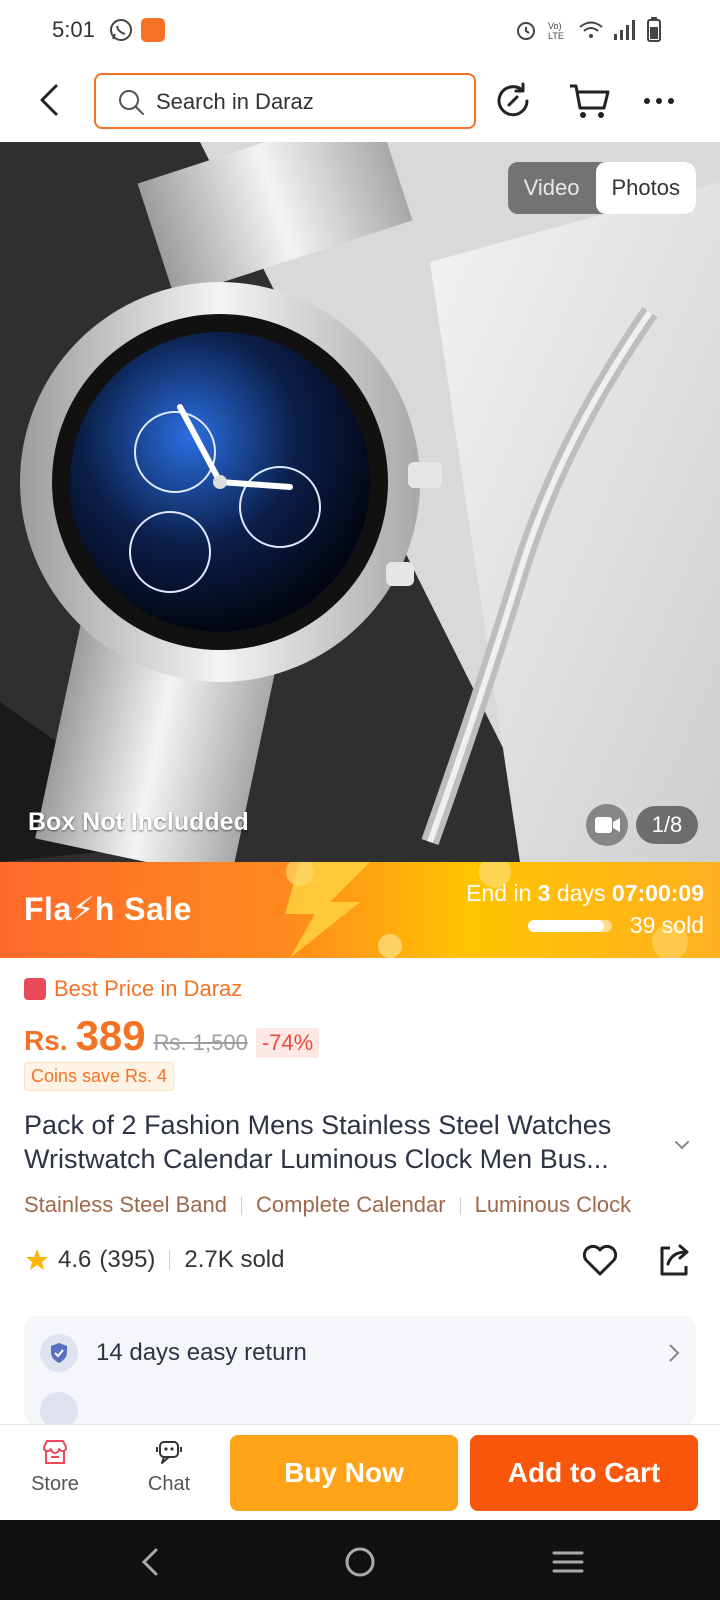 This screenshot has width=720, height=1600. Describe the element at coordinates (59, 1409) in the screenshot. I see `delivery-icon` at that location.